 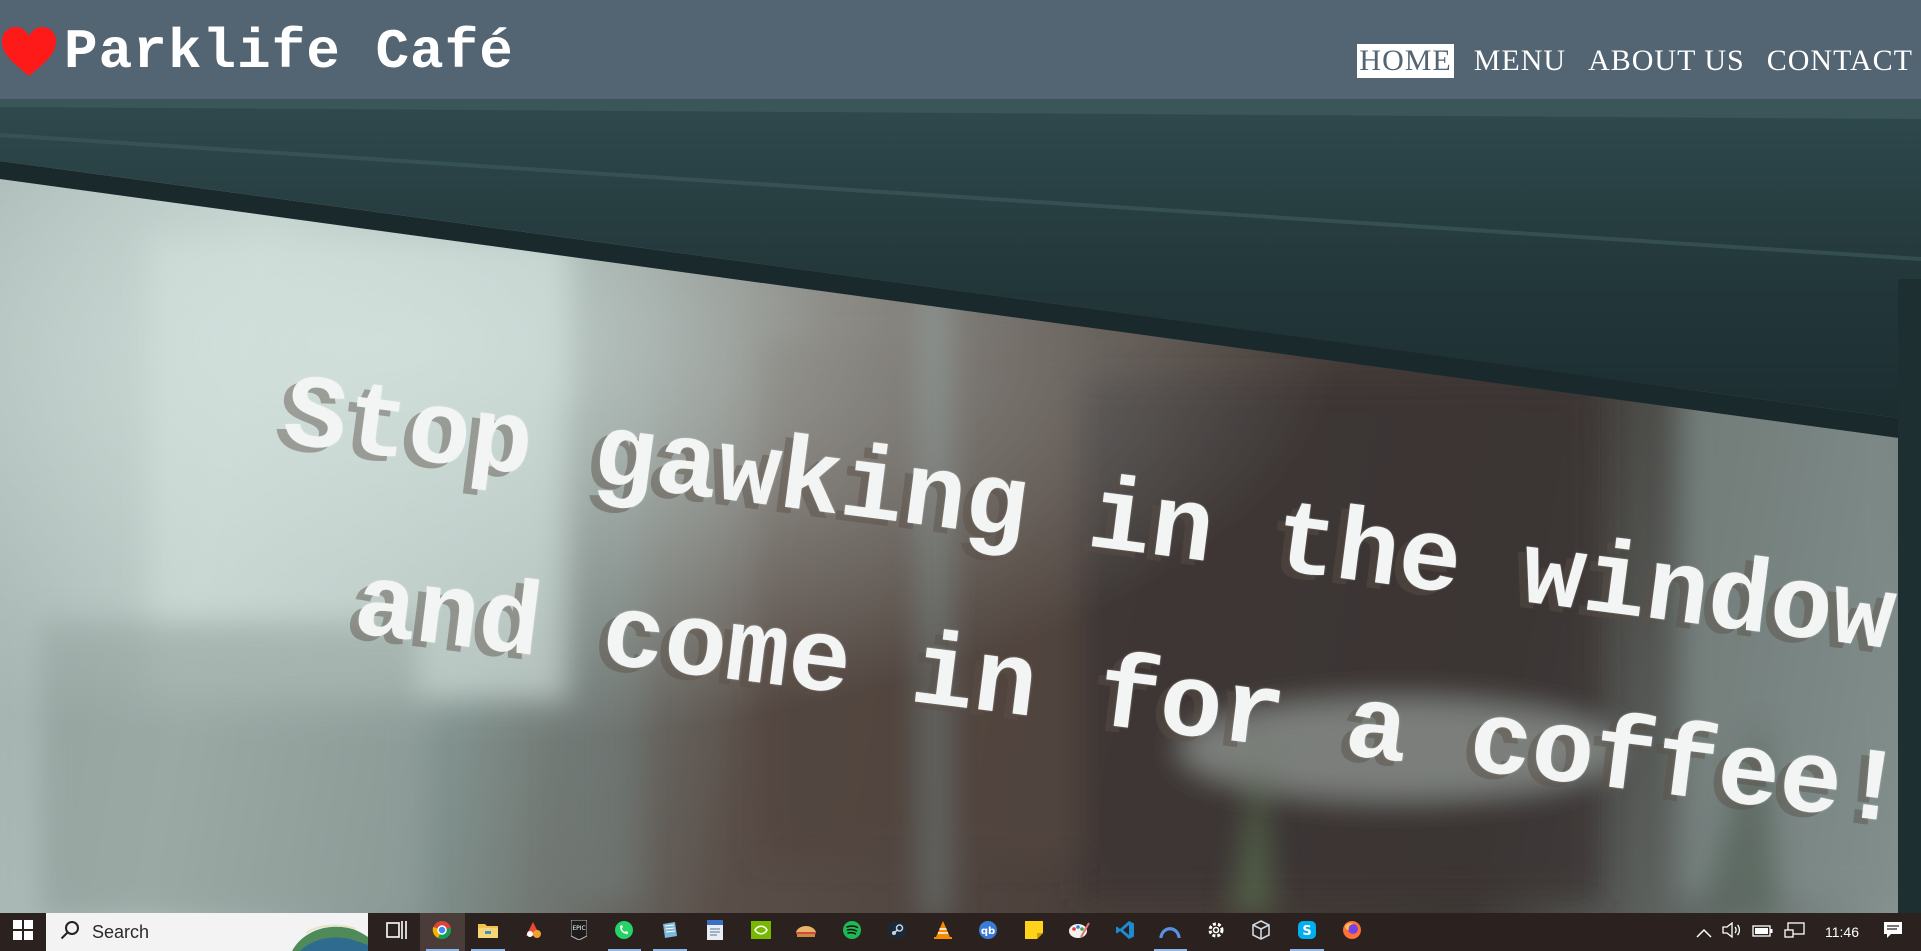 What do you see at coordinates (29, 52) in the screenshot?
I see `heart-icon` at bounding box center [29, 52].